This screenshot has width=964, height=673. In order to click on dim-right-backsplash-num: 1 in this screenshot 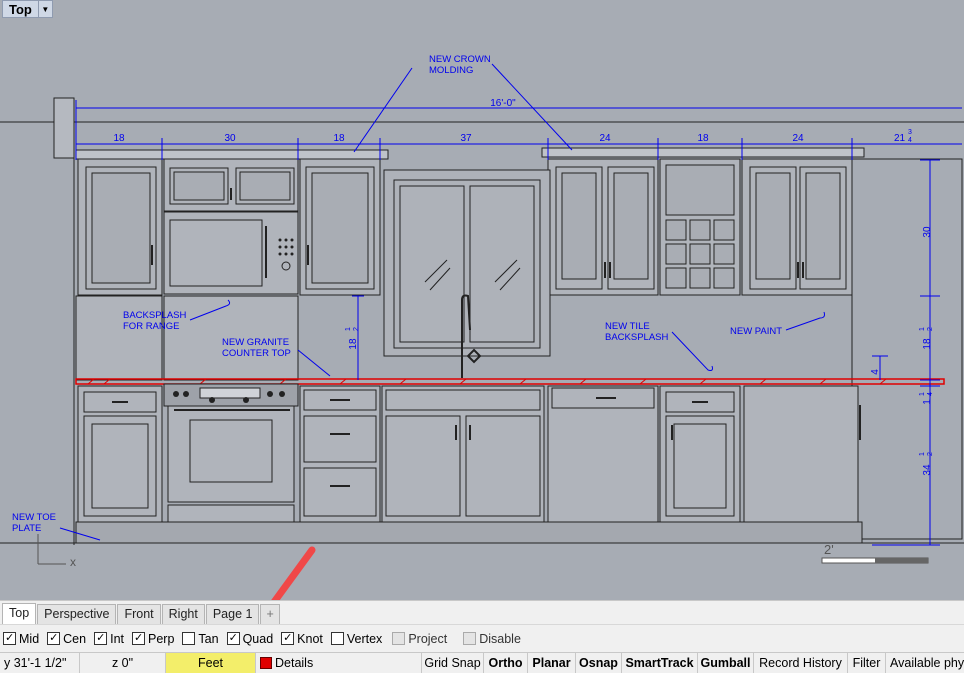, I will do `click(922, 329)`.